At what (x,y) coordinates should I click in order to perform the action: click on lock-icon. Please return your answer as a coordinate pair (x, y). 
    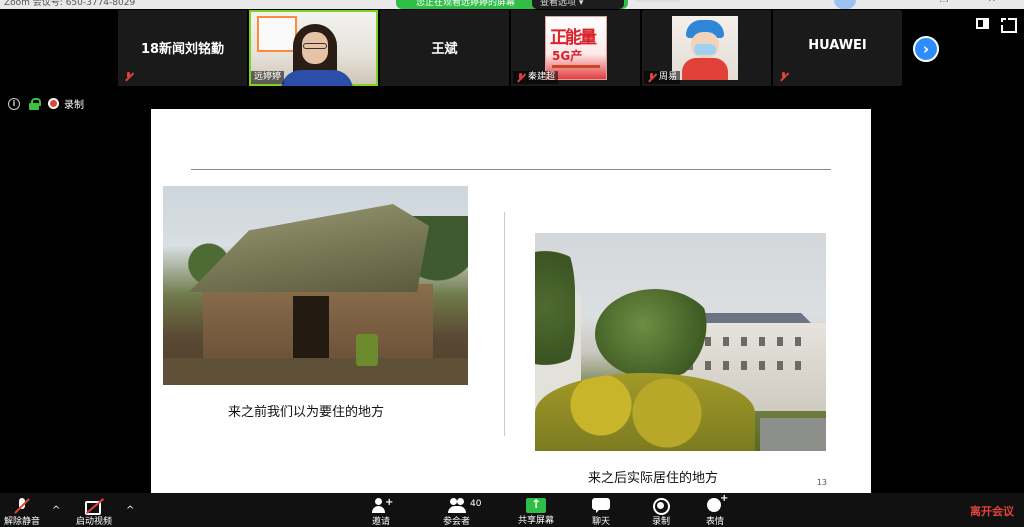
    Looking at the image, I should click on (35, 104).